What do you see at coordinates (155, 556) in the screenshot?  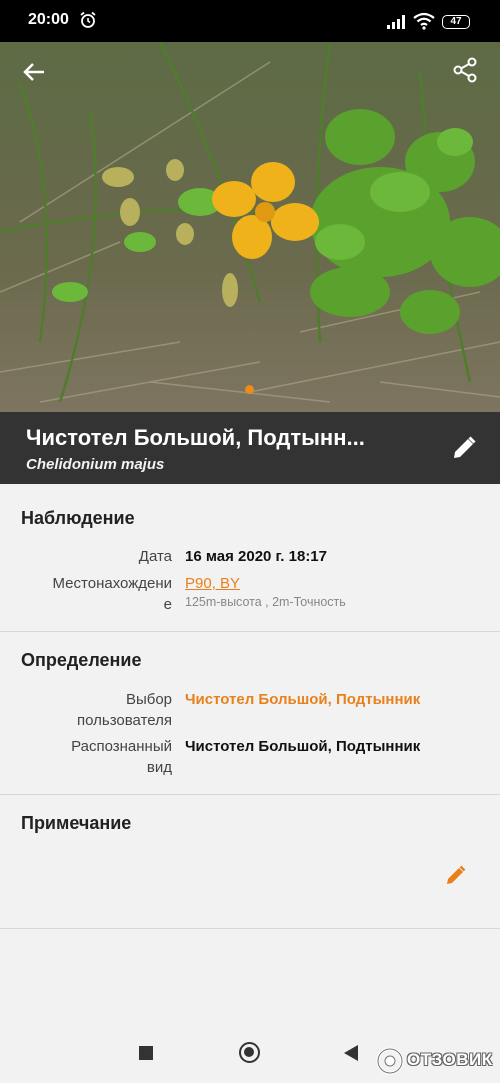 I see `date-label: Дата` at bounding box center [155, 556].